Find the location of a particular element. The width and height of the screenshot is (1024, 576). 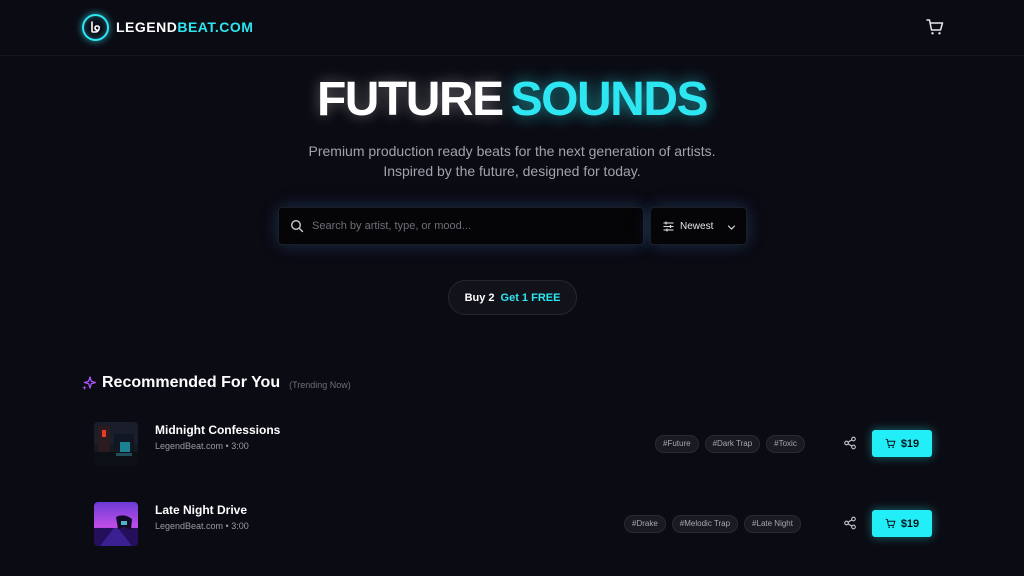

brand-name-part2: BEAT.COM is located at coordinates (215, 27).